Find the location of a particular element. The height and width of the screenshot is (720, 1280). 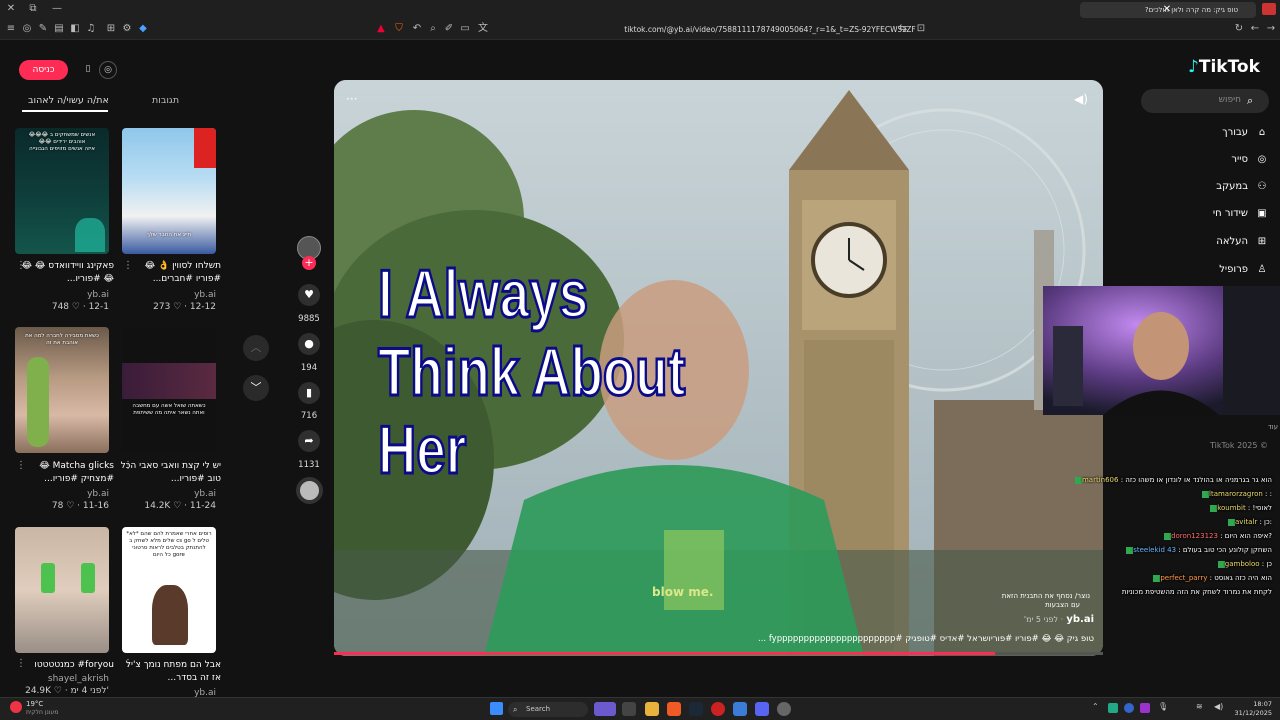

tiktok-logo: ♪TikTok is located at coordinates (1224, 67).